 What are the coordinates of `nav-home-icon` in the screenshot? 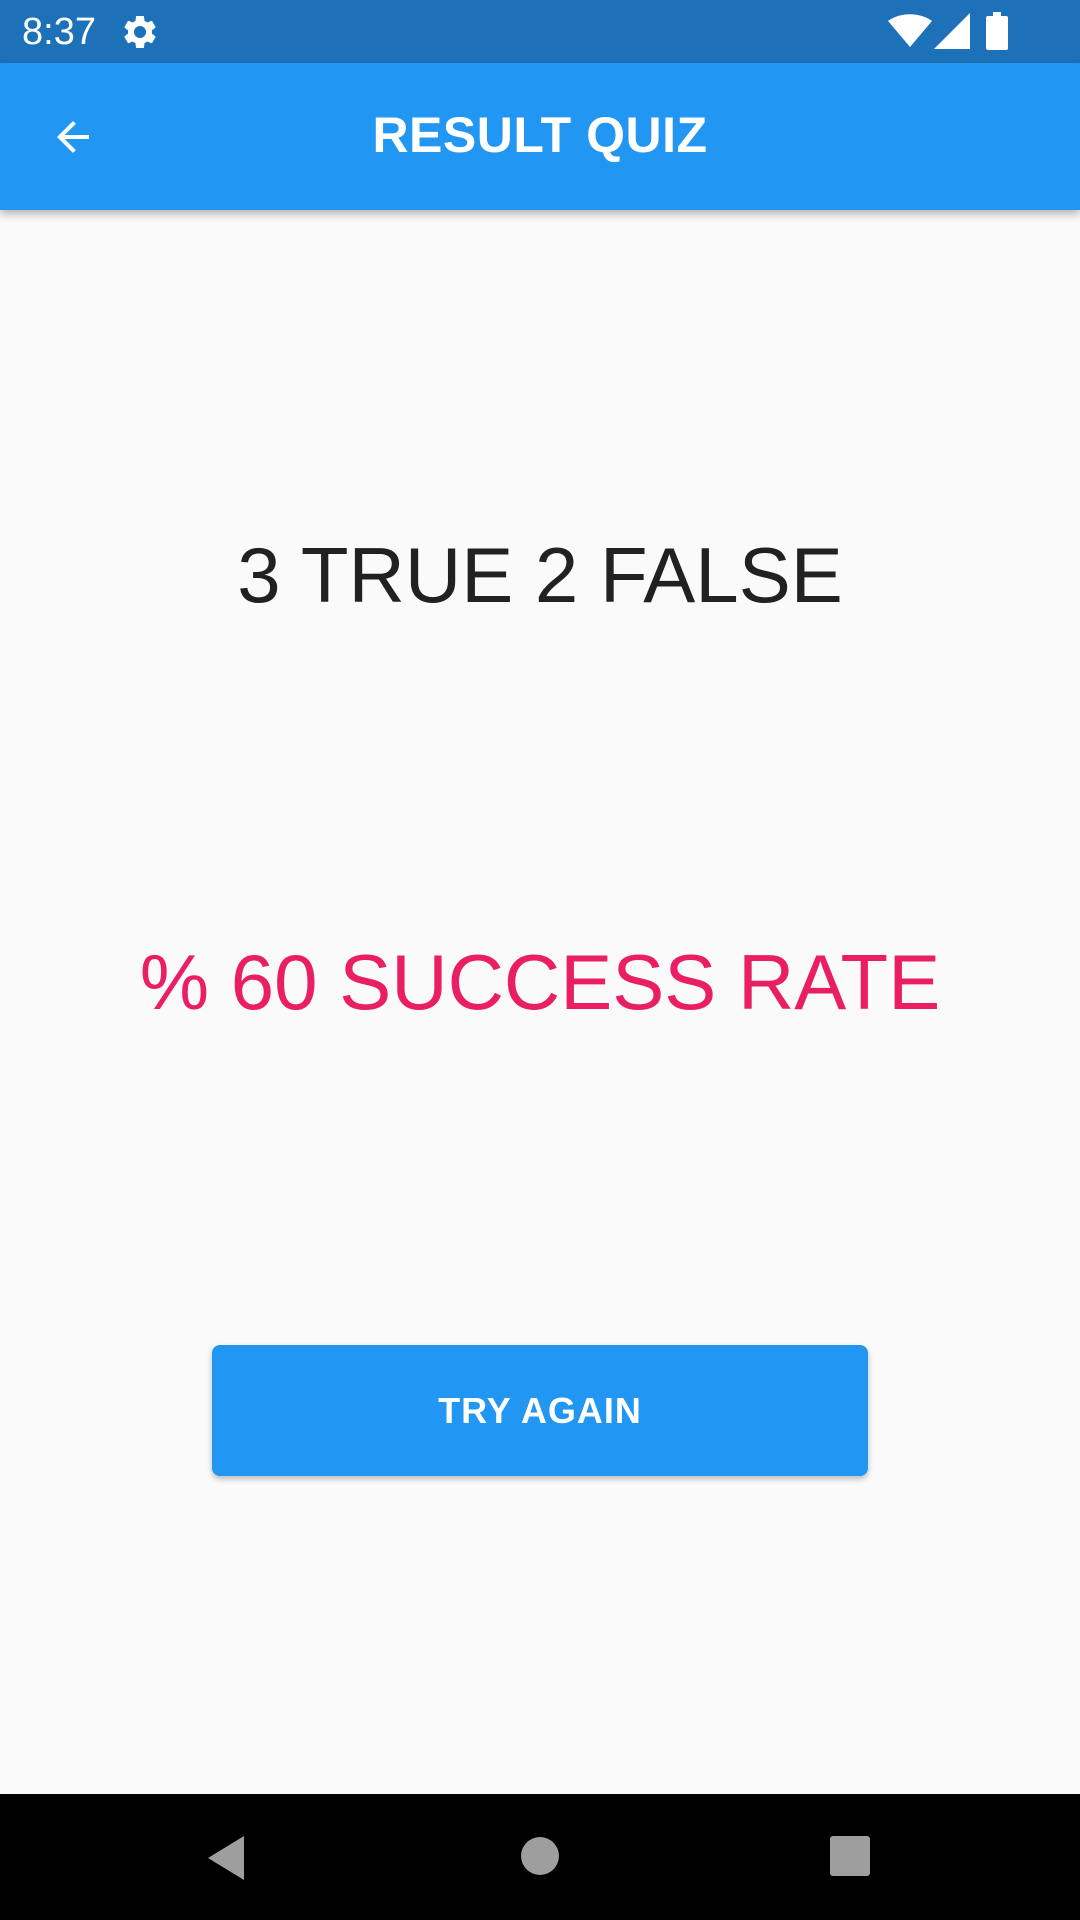 It's located at (540, 1856).